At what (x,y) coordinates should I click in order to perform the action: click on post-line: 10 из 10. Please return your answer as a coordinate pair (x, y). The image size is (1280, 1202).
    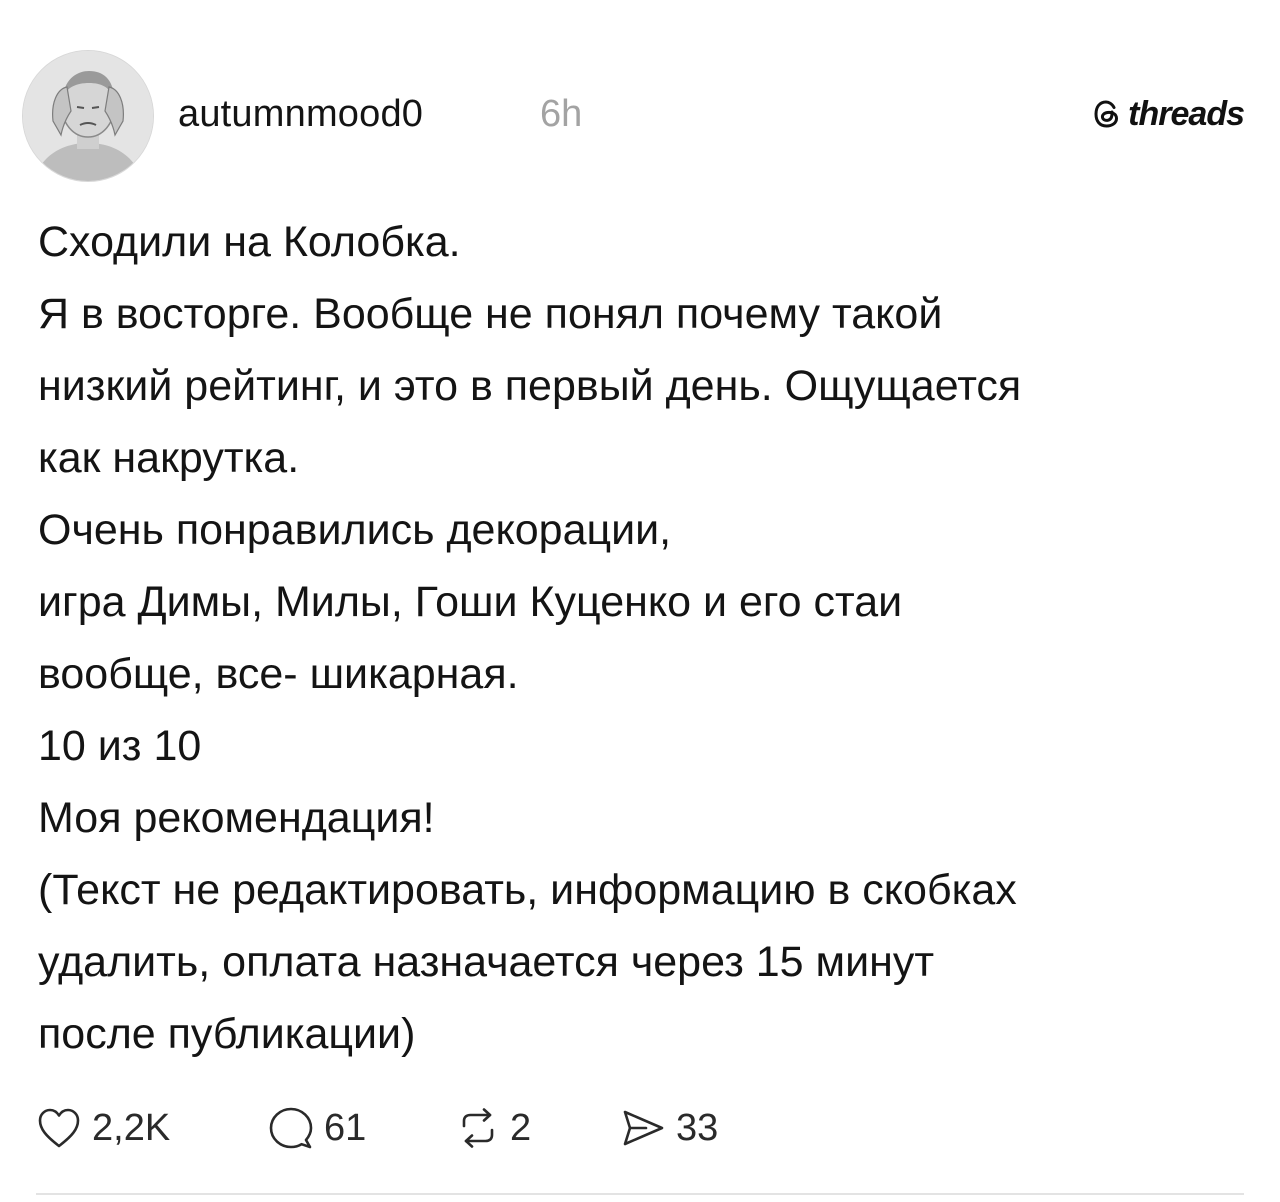
    Looking at the image, I should click on (120, 746).